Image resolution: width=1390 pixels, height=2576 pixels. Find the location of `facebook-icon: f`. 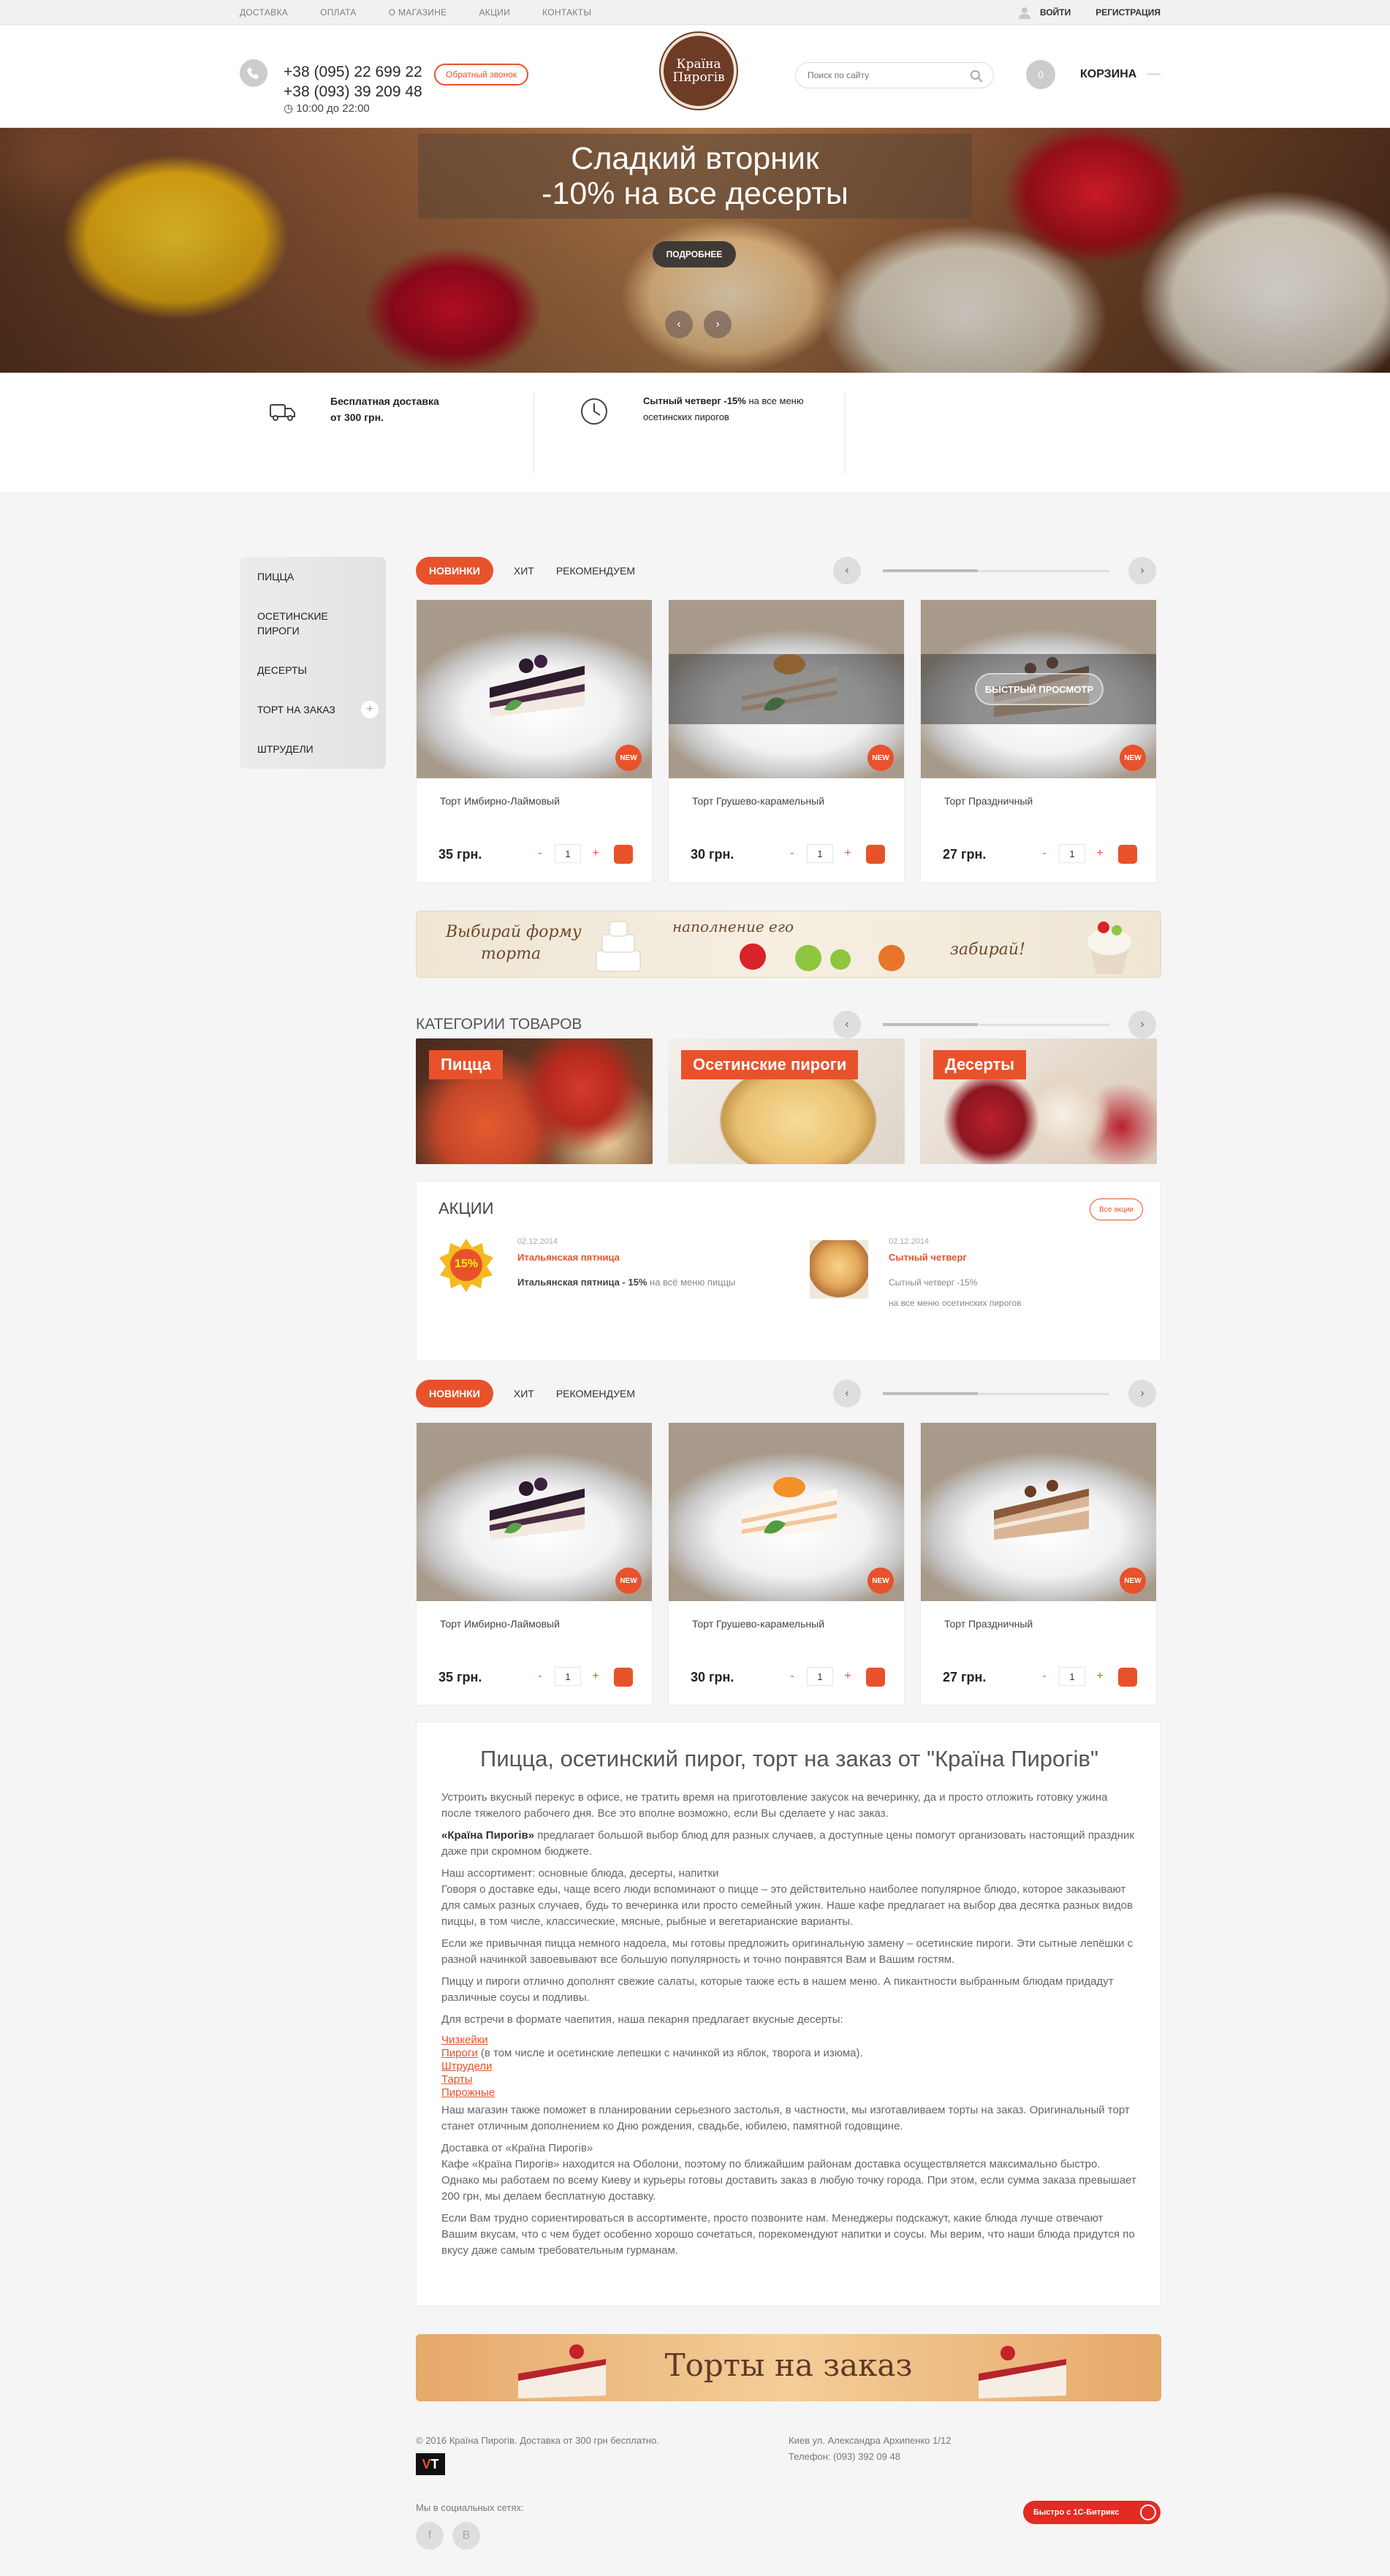

facebook-icon: f is located at coordinates (430, 2536).